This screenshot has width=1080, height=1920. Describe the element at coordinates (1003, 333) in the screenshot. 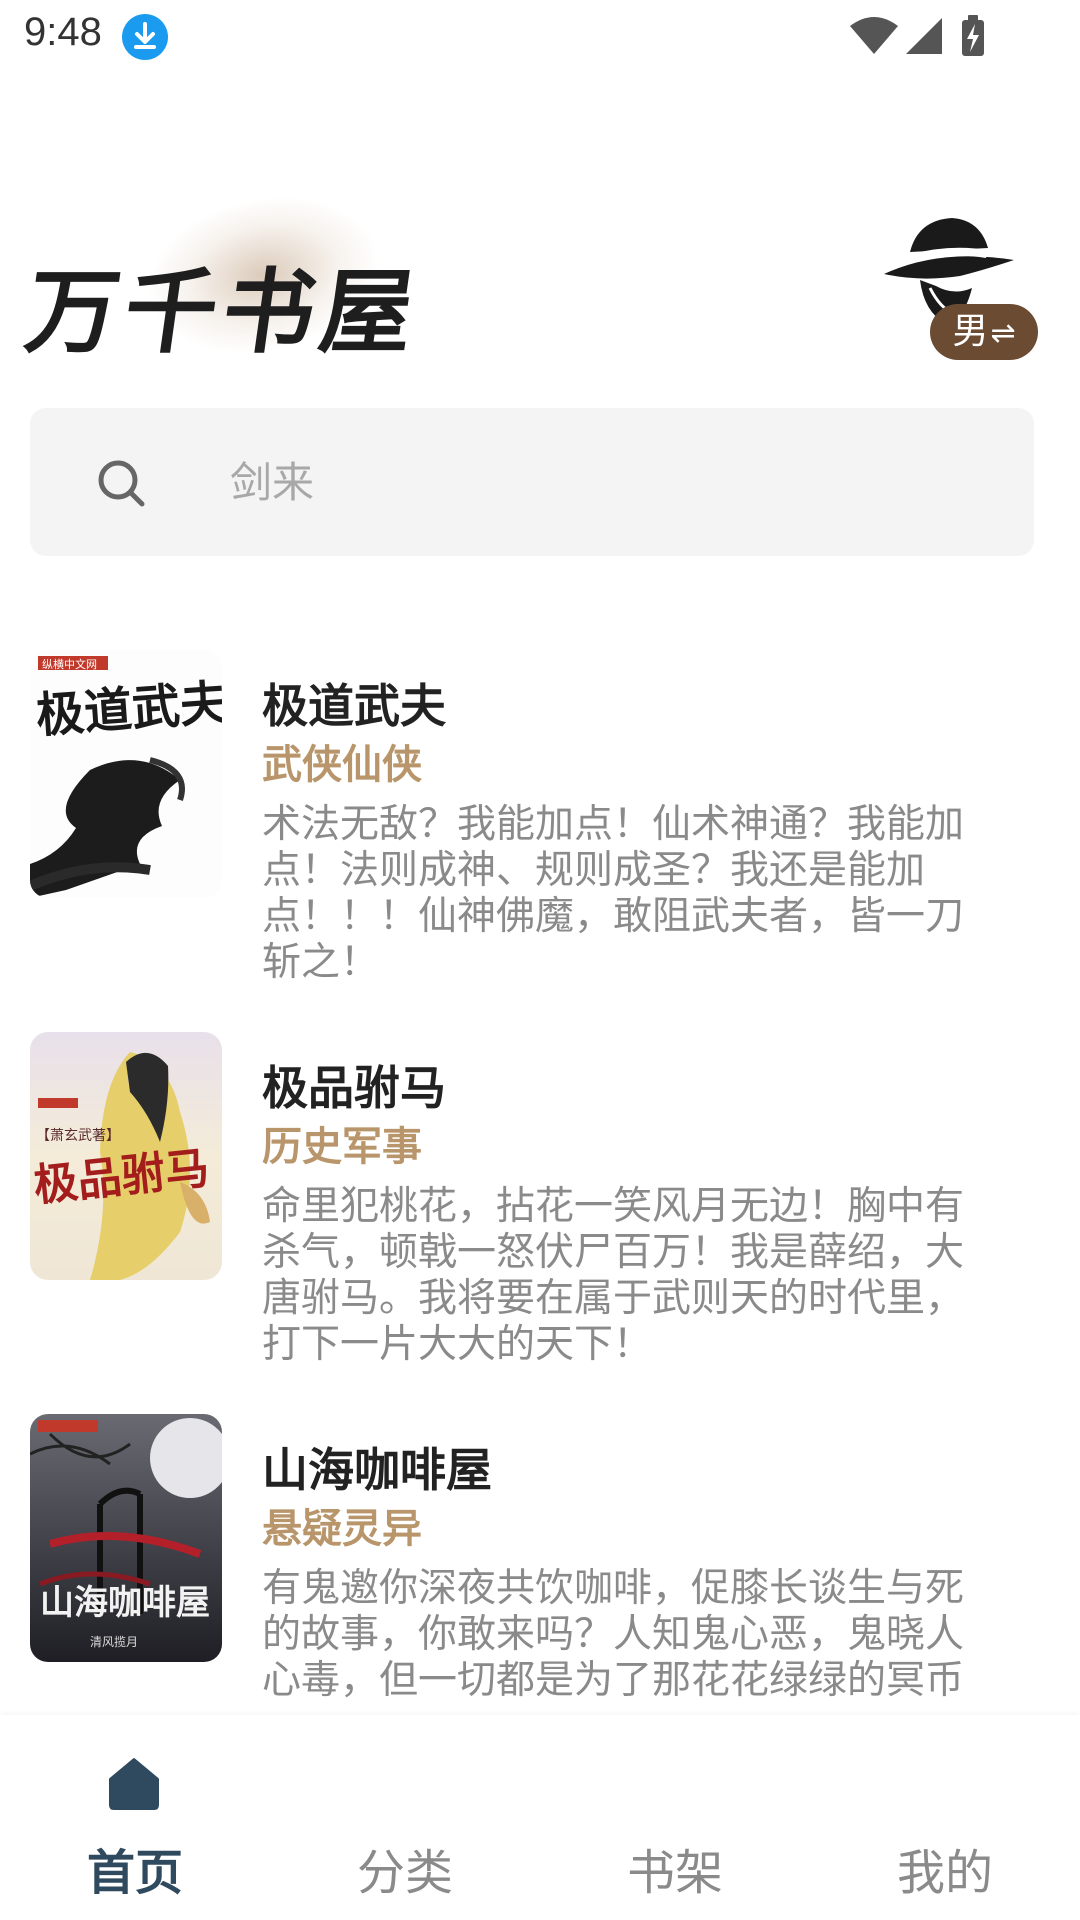

I see `swap-arrows-icon: ⇌` at that location.